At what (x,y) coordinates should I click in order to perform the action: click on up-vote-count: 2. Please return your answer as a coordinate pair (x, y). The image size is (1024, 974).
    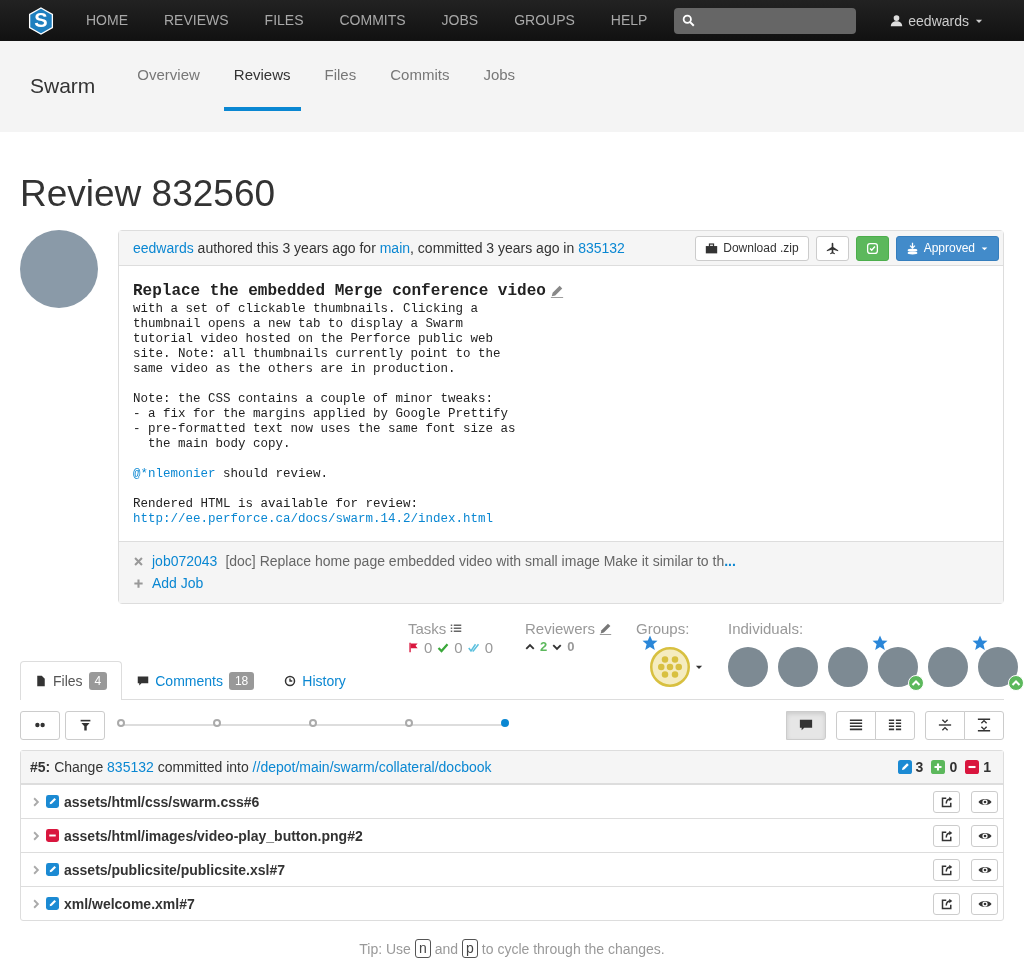
    Looking at the image, I should click on (543, 646).